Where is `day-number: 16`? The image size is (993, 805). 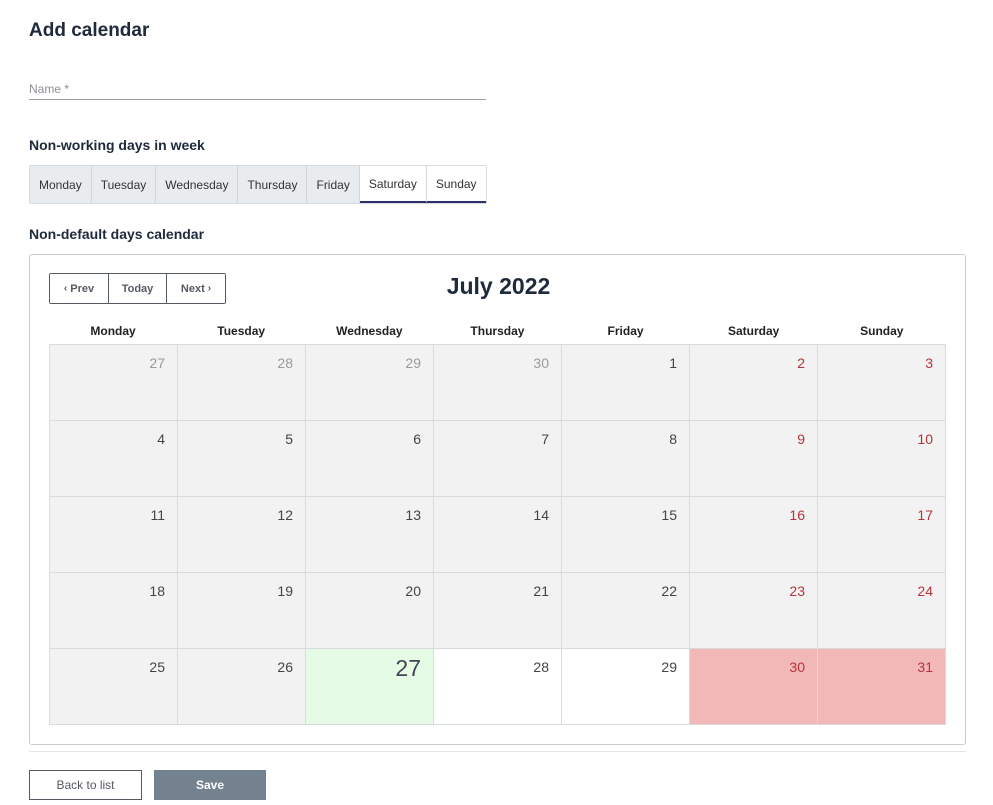 day-number: 16 is located at coordinates (797, 515).